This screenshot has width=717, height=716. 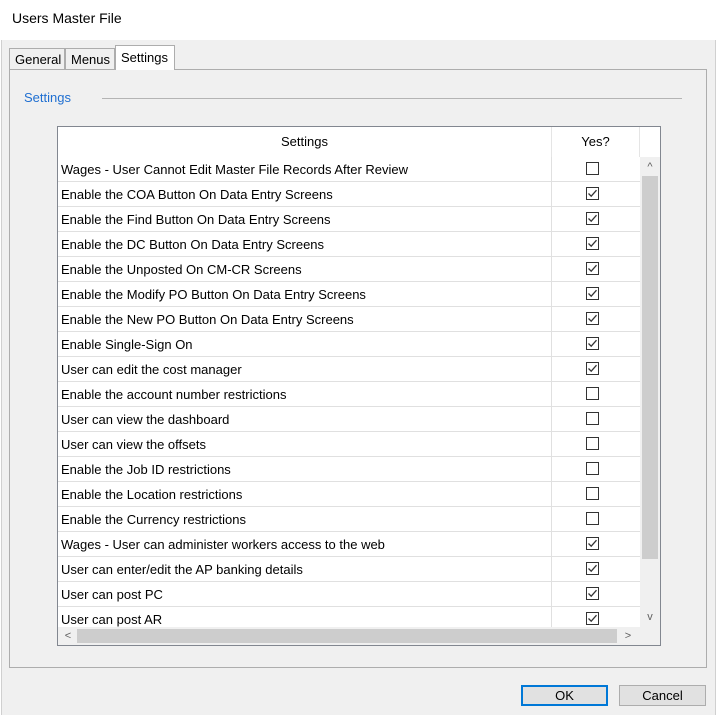 What do you see at coordinates (112, 594) in the screenshot?
I see `setting-label: User can post PC` at bounding box center [112, 594].